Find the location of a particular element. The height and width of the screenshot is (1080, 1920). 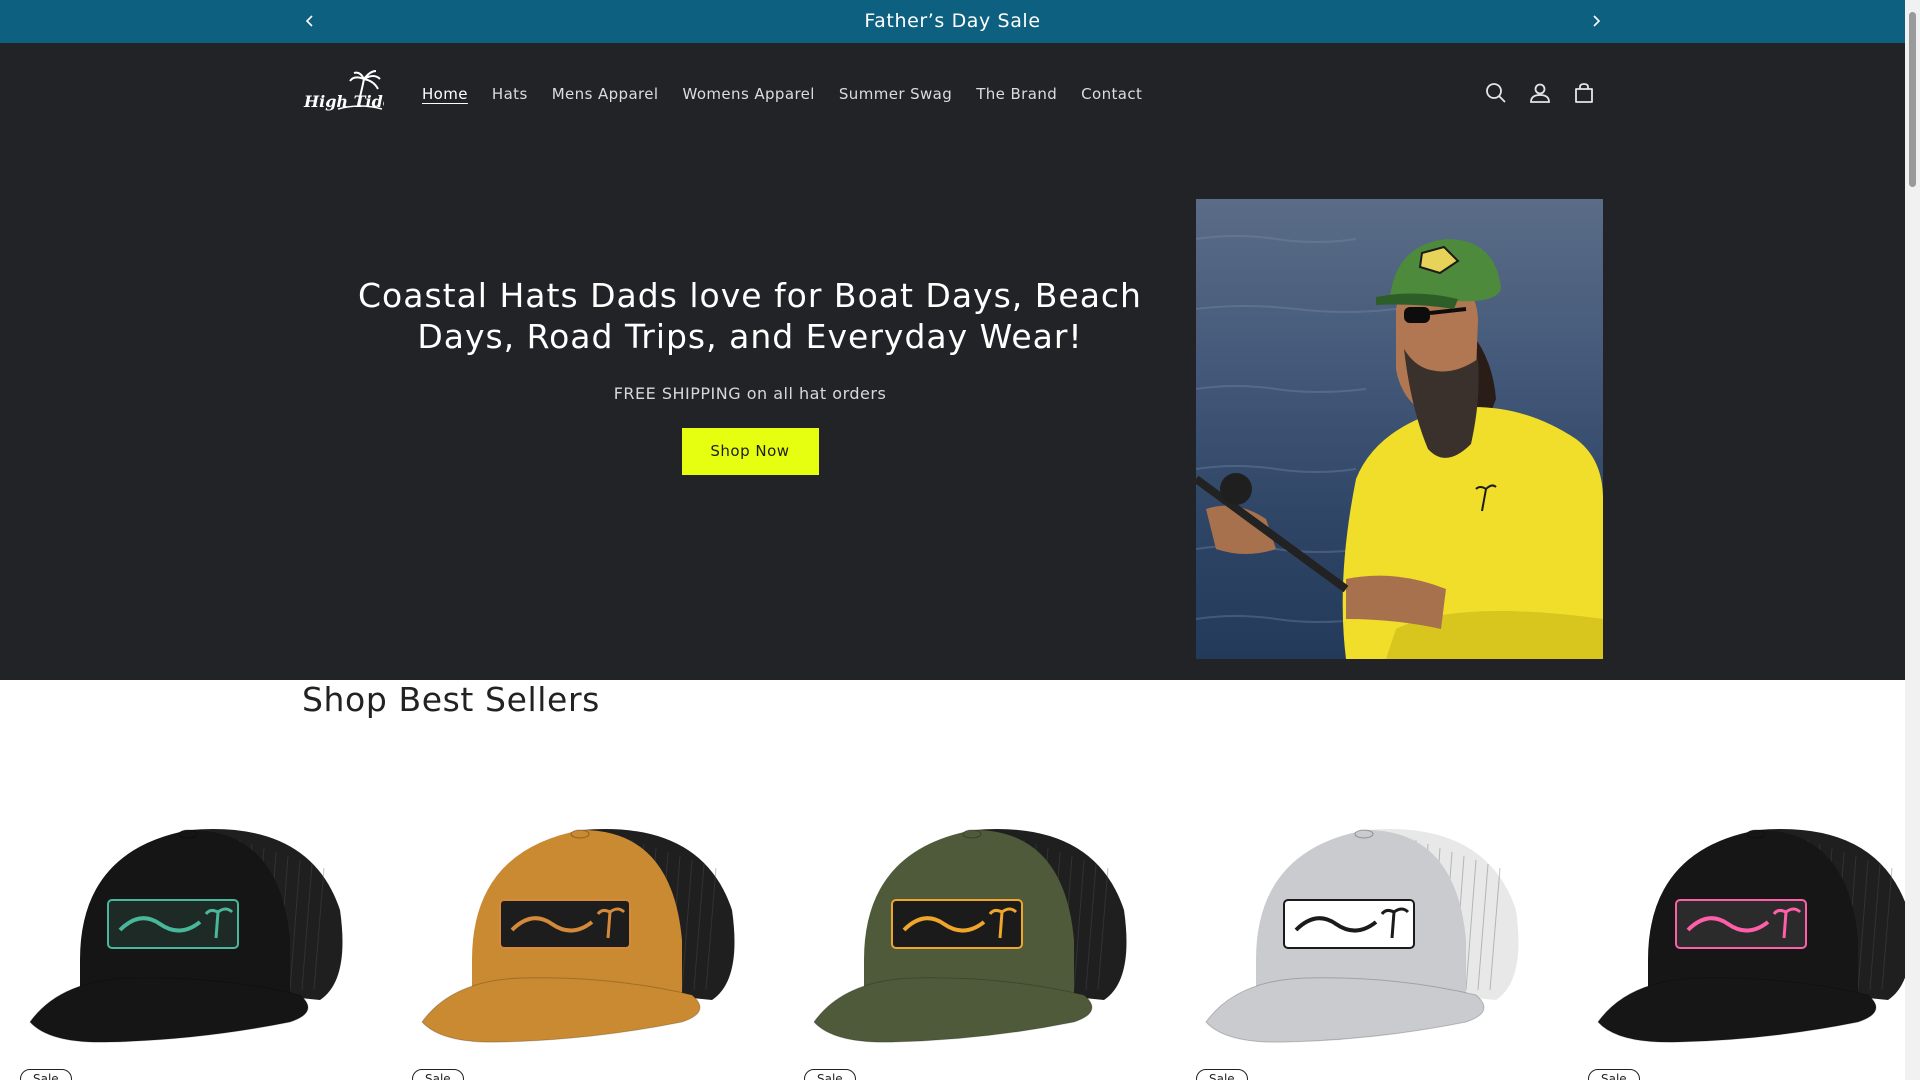

header-icons is located at coordinates (1540, 93).